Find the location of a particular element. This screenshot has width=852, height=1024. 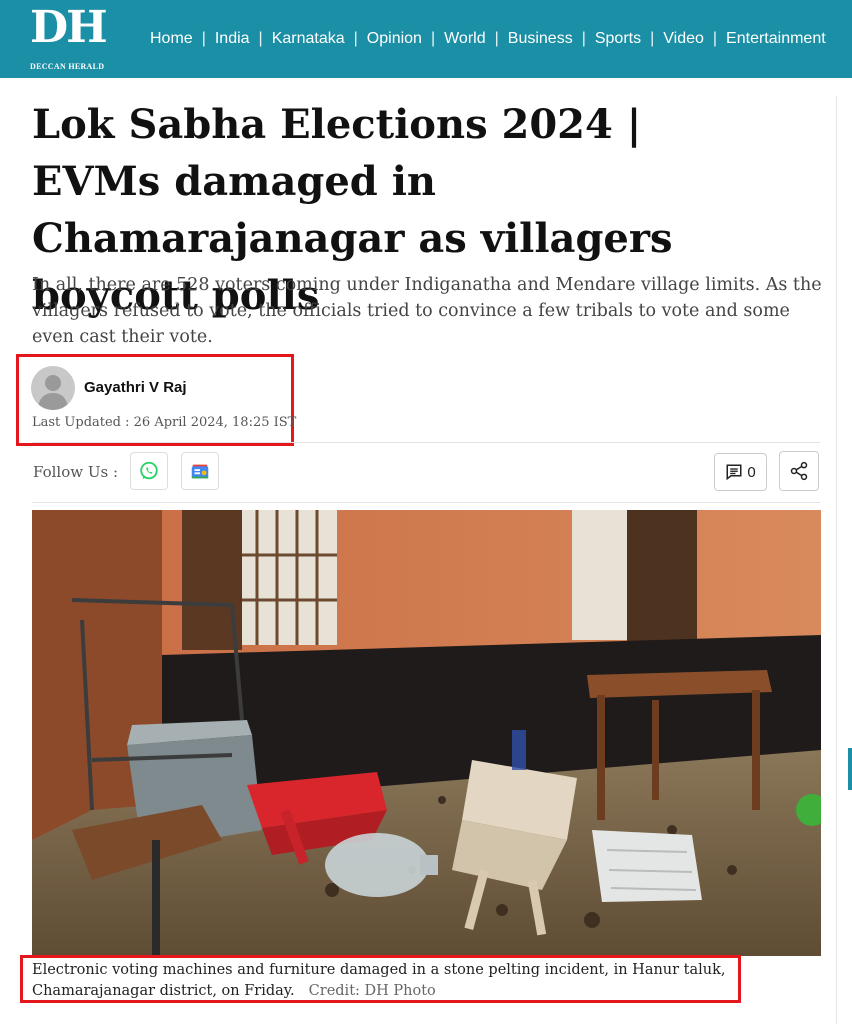

nav-business: Business is located at coordinates (540, 39).